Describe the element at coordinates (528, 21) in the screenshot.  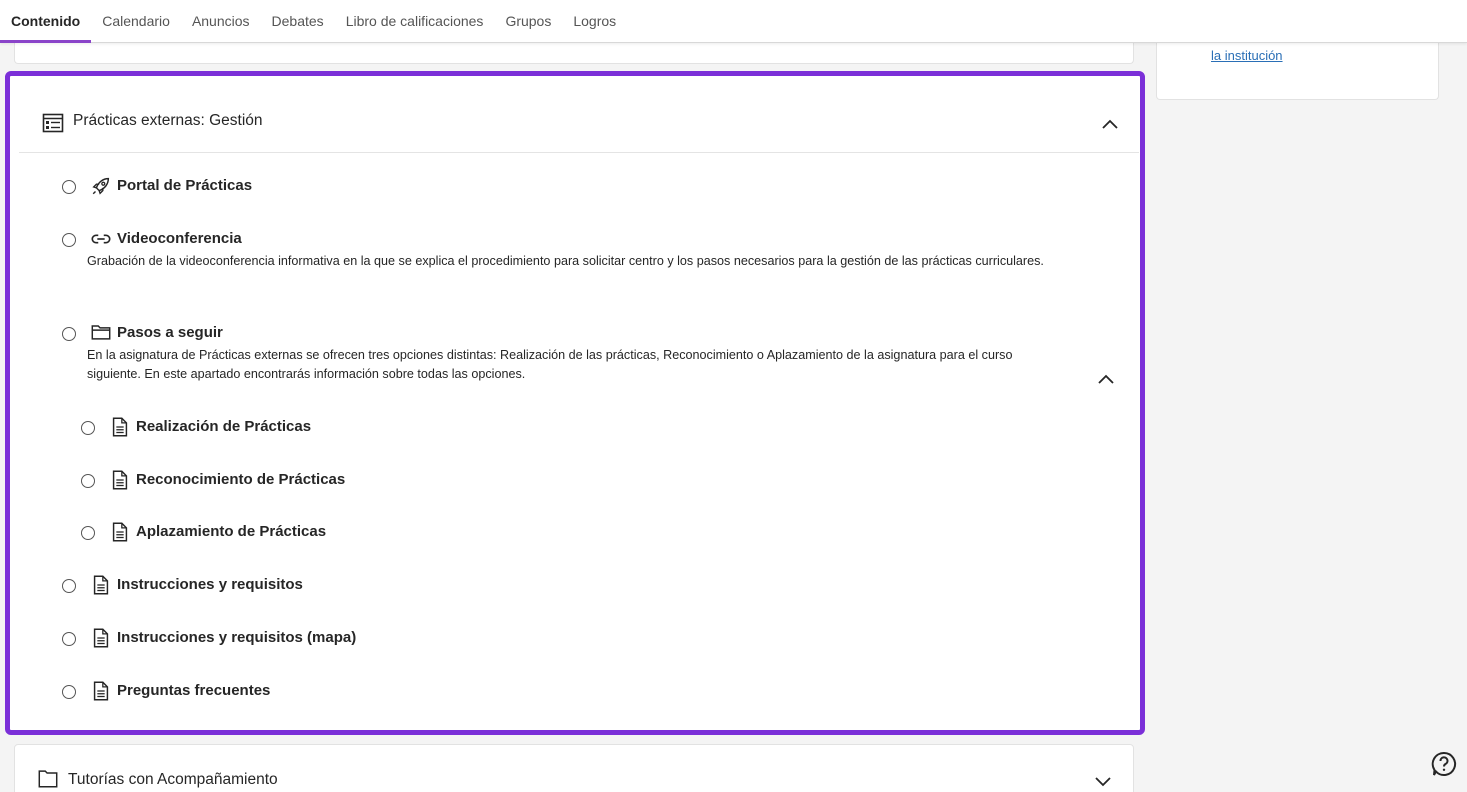
I see `tab-grupos: Grupos` at that location.